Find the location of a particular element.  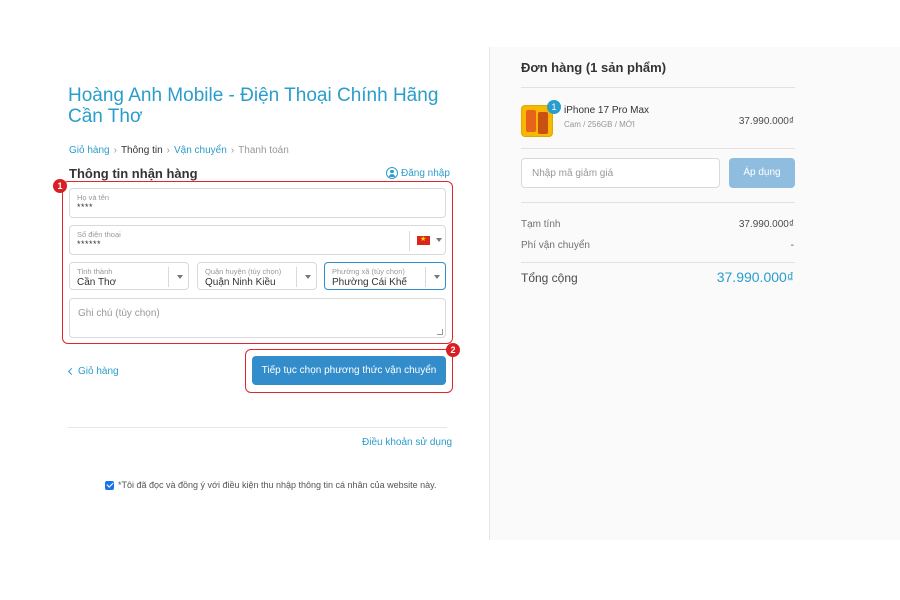

quantity-badge: 1 is located at coordinates (554, 107).